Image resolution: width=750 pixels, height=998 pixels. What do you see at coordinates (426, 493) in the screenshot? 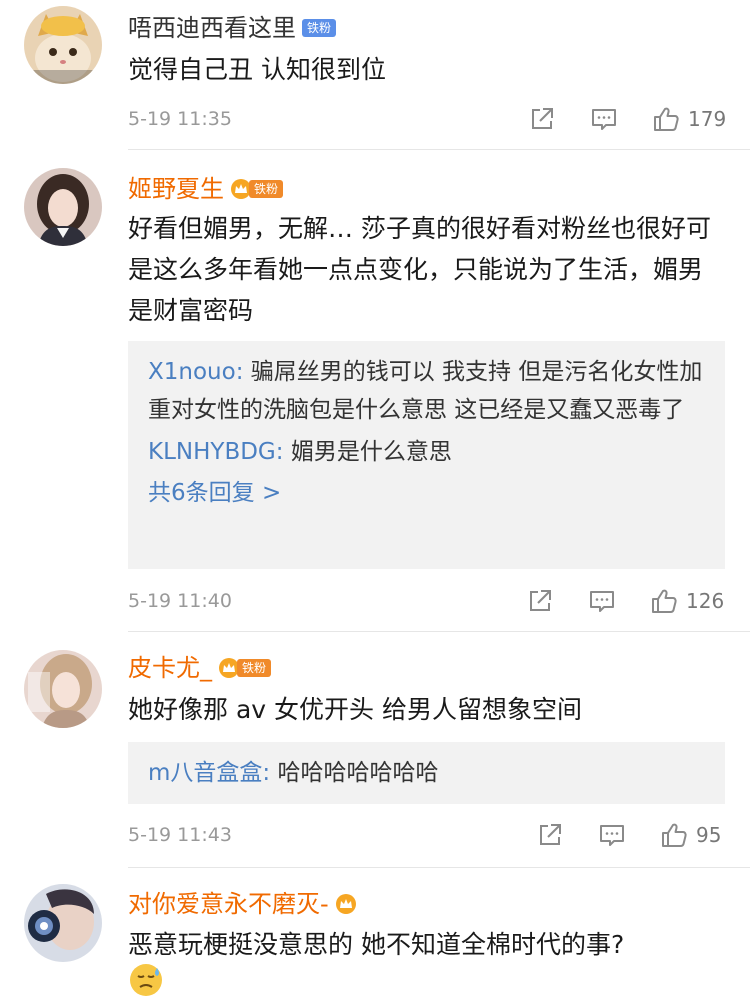
I see `more-replies-link: 共6条回复 >` at bounding box center [426, 493].